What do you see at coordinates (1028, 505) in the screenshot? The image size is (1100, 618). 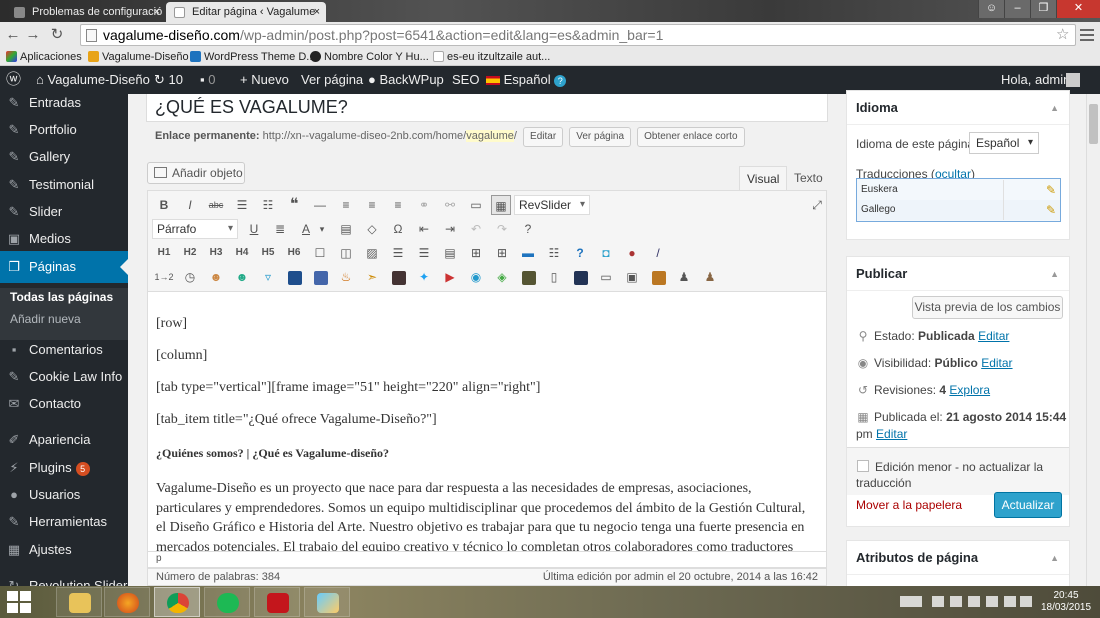 I see `update-button: Actualizar` at bounding box center [1028, 505].